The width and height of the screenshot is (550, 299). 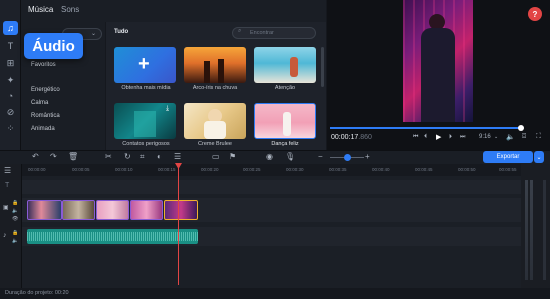 I want to click on filter-icon: ⊘, so click(x=10, y=112).